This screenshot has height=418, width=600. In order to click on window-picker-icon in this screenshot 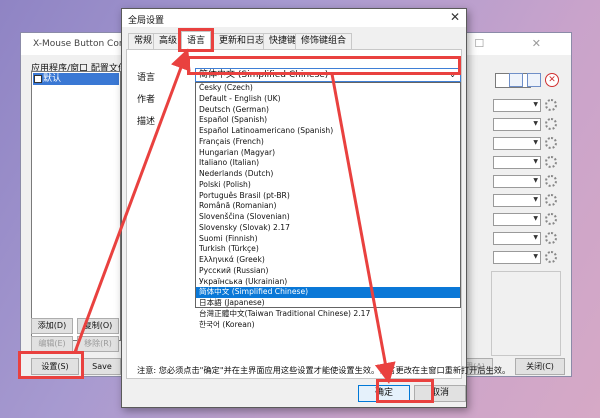, I will do `click(516, 80)`.